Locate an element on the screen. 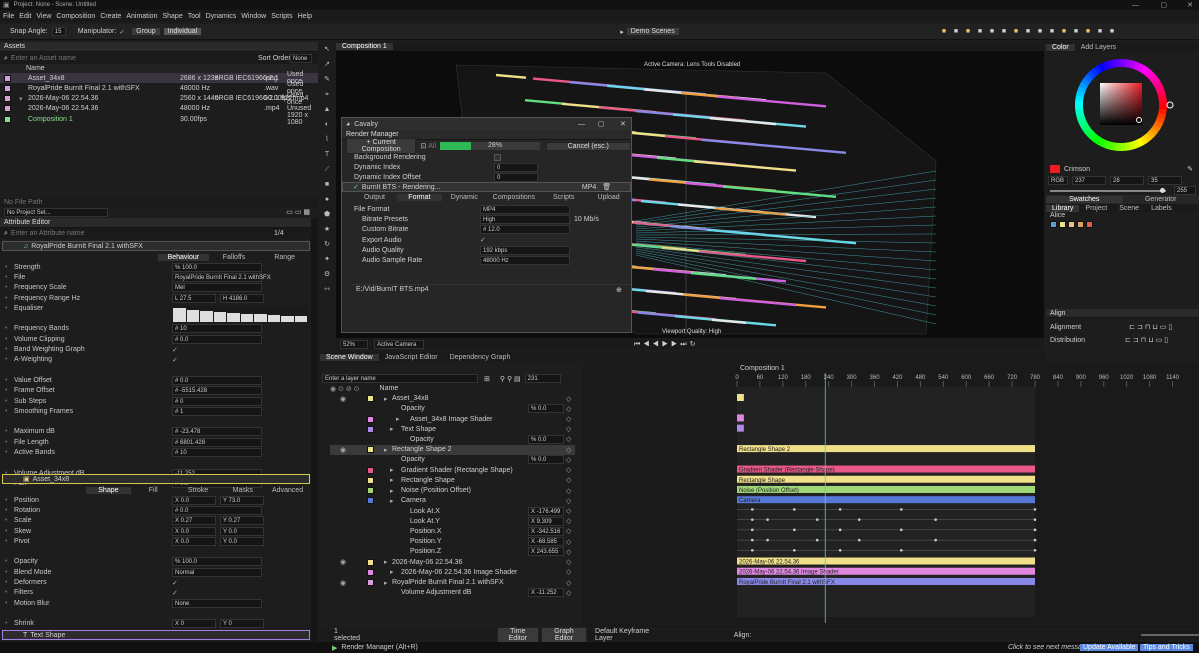  attr-scrollbar is located at coordinates (314, 435).